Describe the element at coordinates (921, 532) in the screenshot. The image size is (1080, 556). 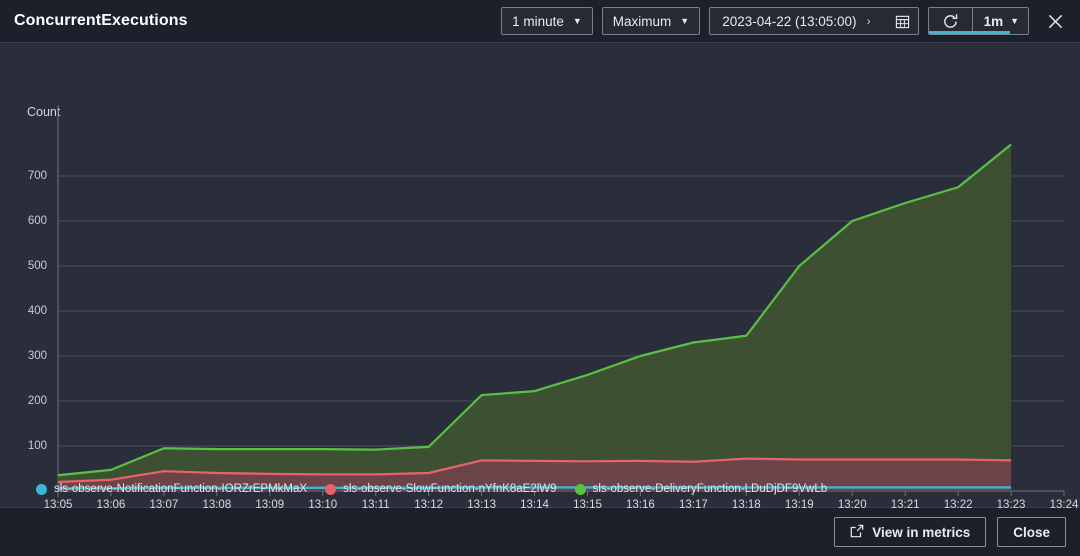
I see `view-in-metrics-label: View in metrics` at that location.